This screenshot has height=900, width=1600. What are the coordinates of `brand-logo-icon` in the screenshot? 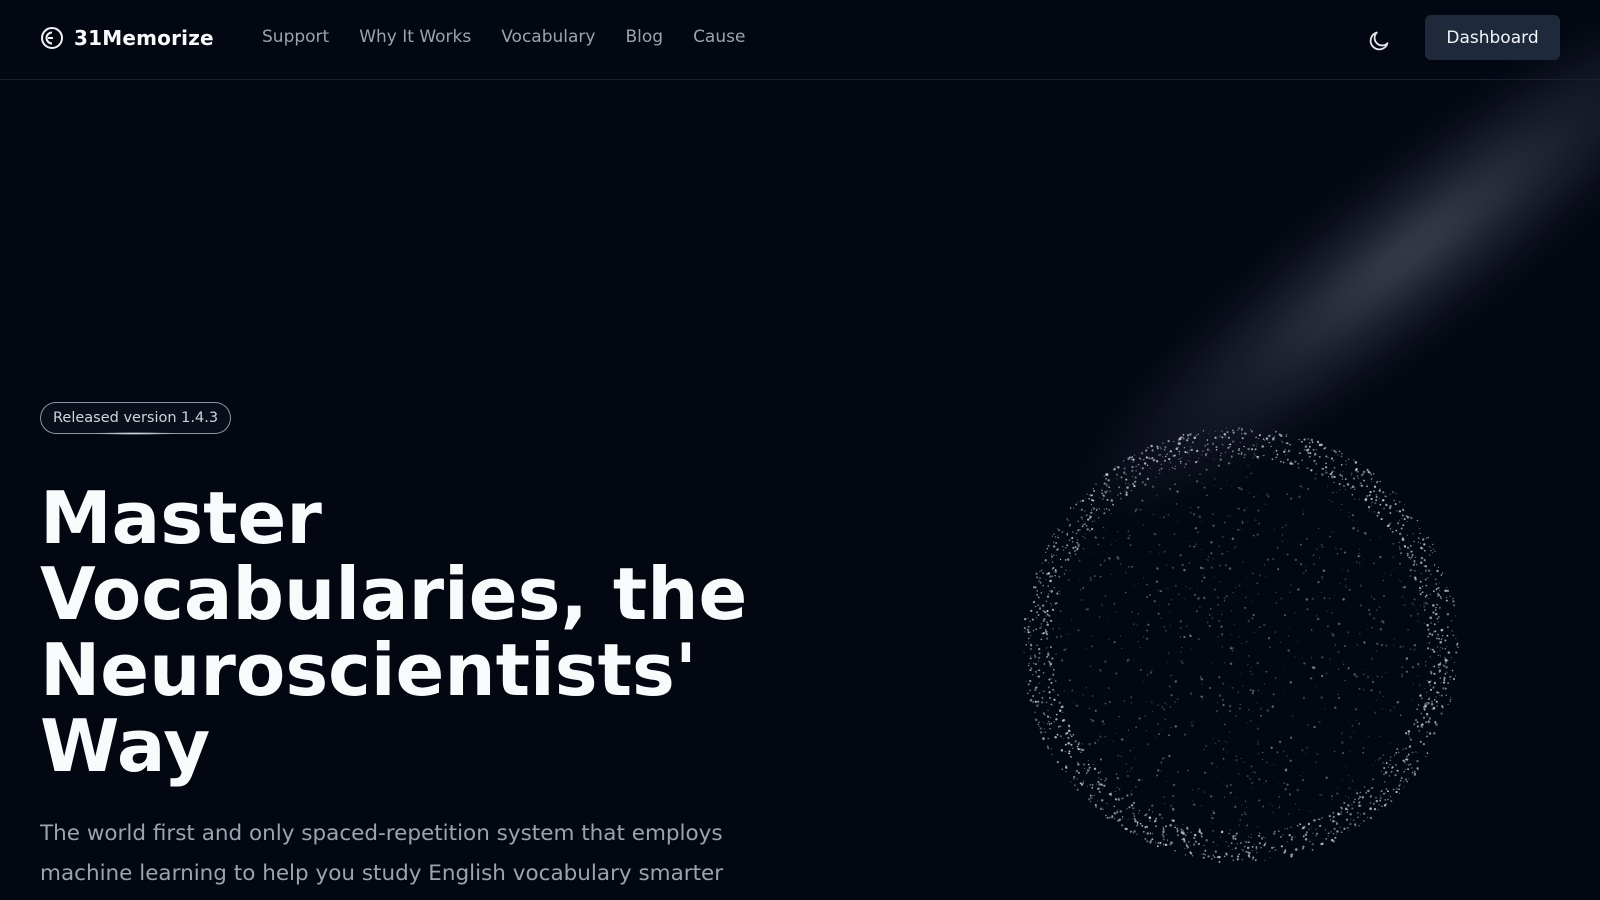 It's located at (52, 38).